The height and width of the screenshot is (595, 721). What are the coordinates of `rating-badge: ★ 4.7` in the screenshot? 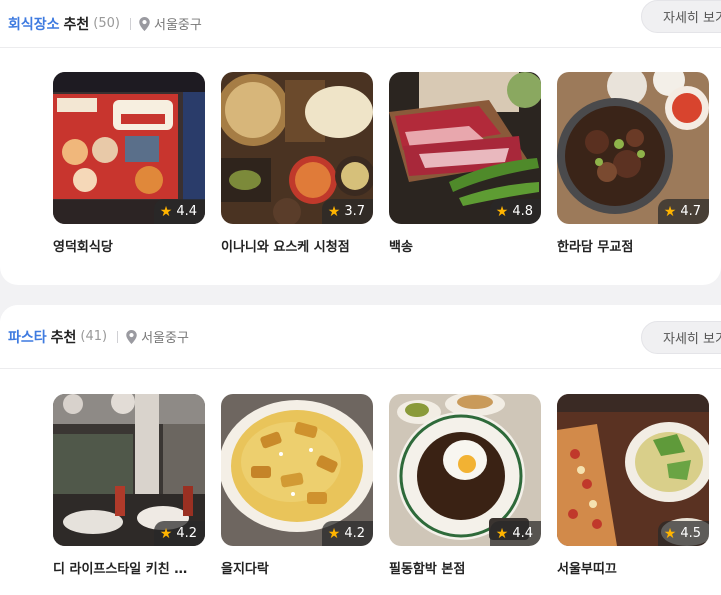 It's located at (683, 211).